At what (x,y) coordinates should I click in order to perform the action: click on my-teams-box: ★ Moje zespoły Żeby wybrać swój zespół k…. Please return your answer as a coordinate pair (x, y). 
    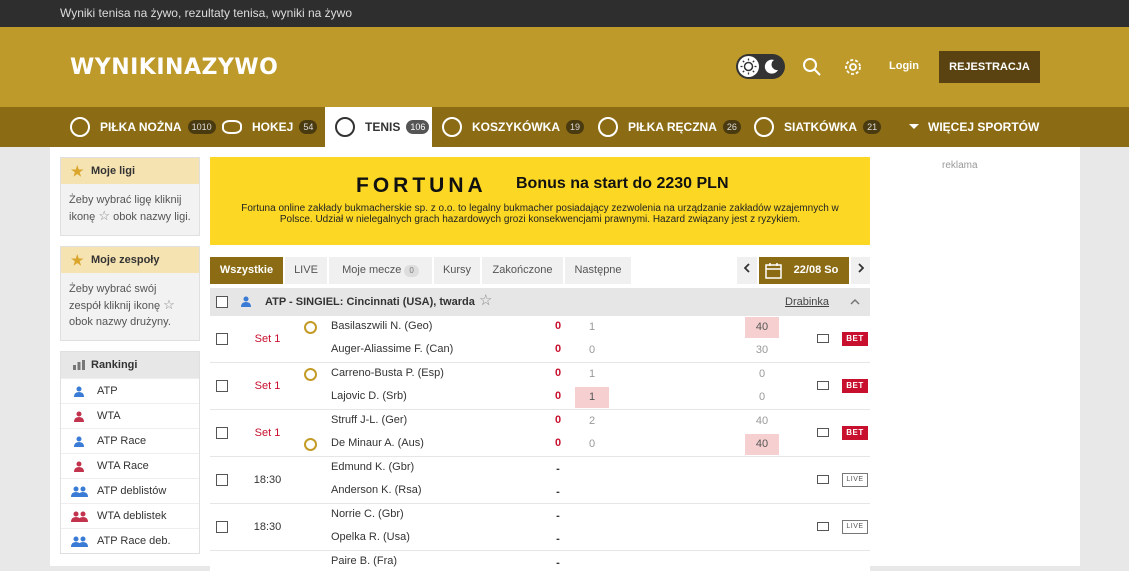
    Looking at the image, I should click on (130, 293).